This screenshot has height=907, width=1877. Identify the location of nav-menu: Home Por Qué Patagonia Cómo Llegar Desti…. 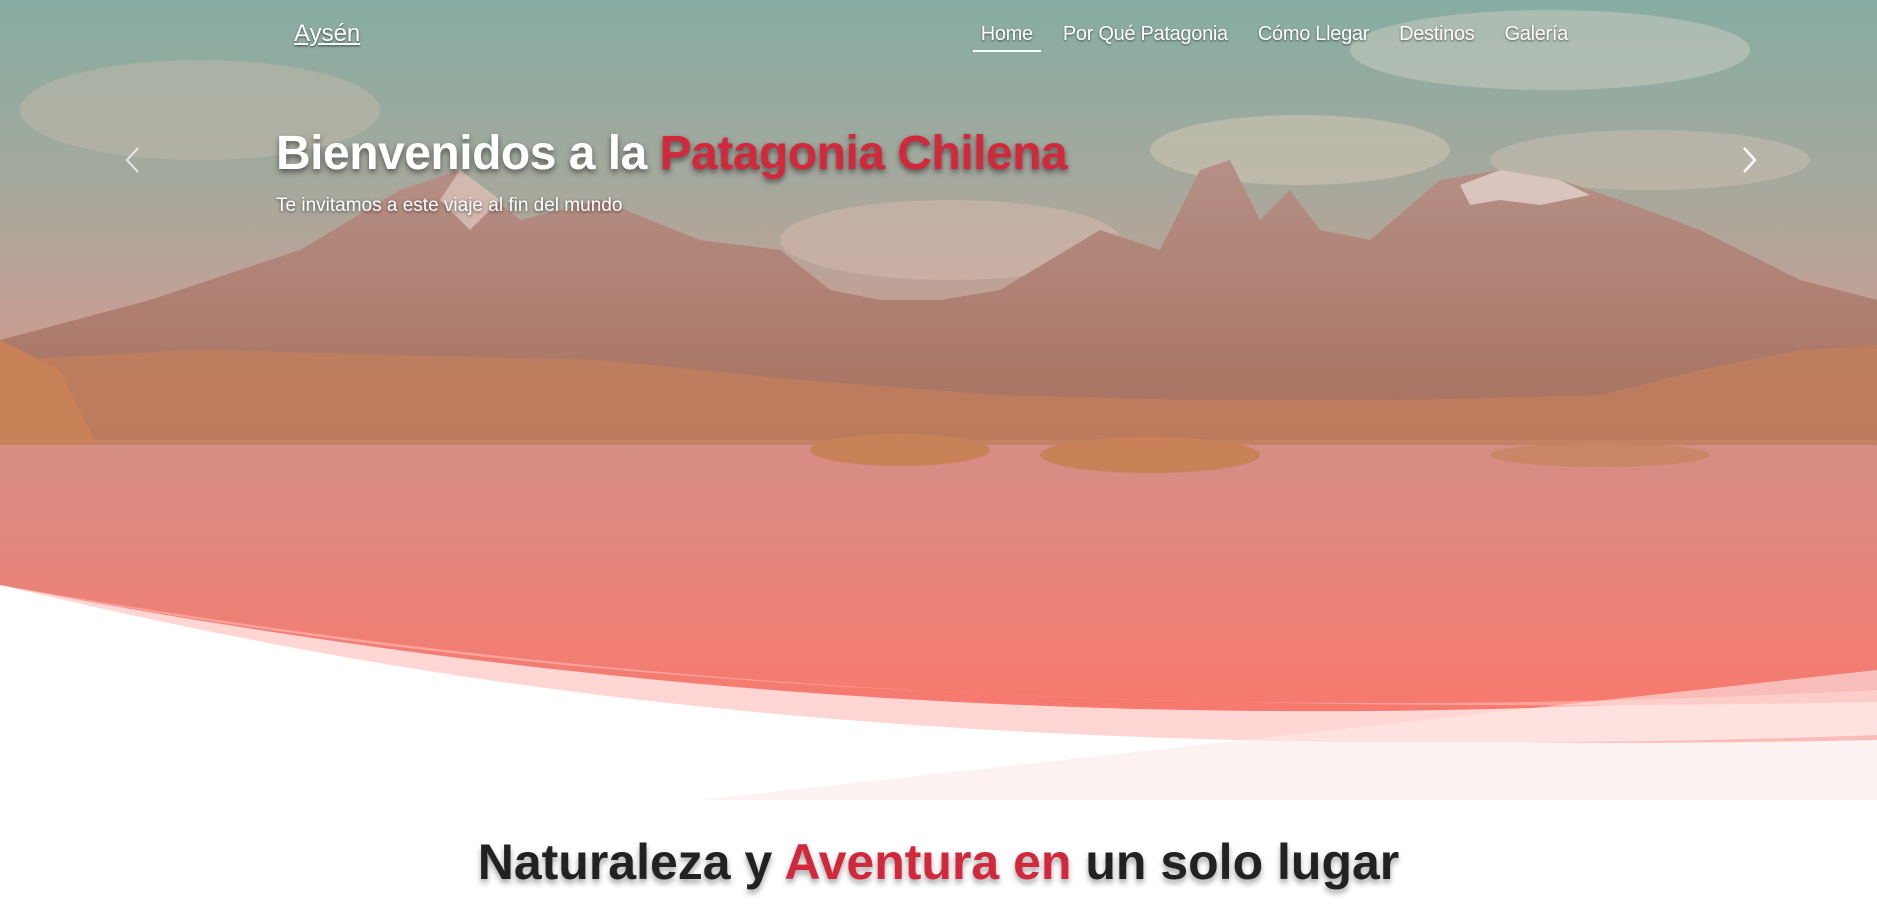
(1278, 36).